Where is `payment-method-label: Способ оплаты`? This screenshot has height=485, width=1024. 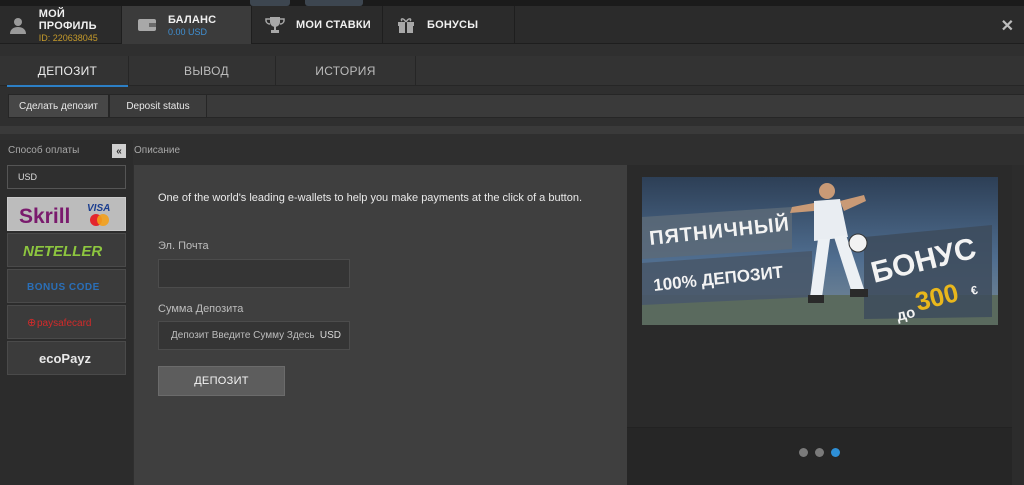 payment-method-label: Способ оплаты is located at coordinates (44, 150).